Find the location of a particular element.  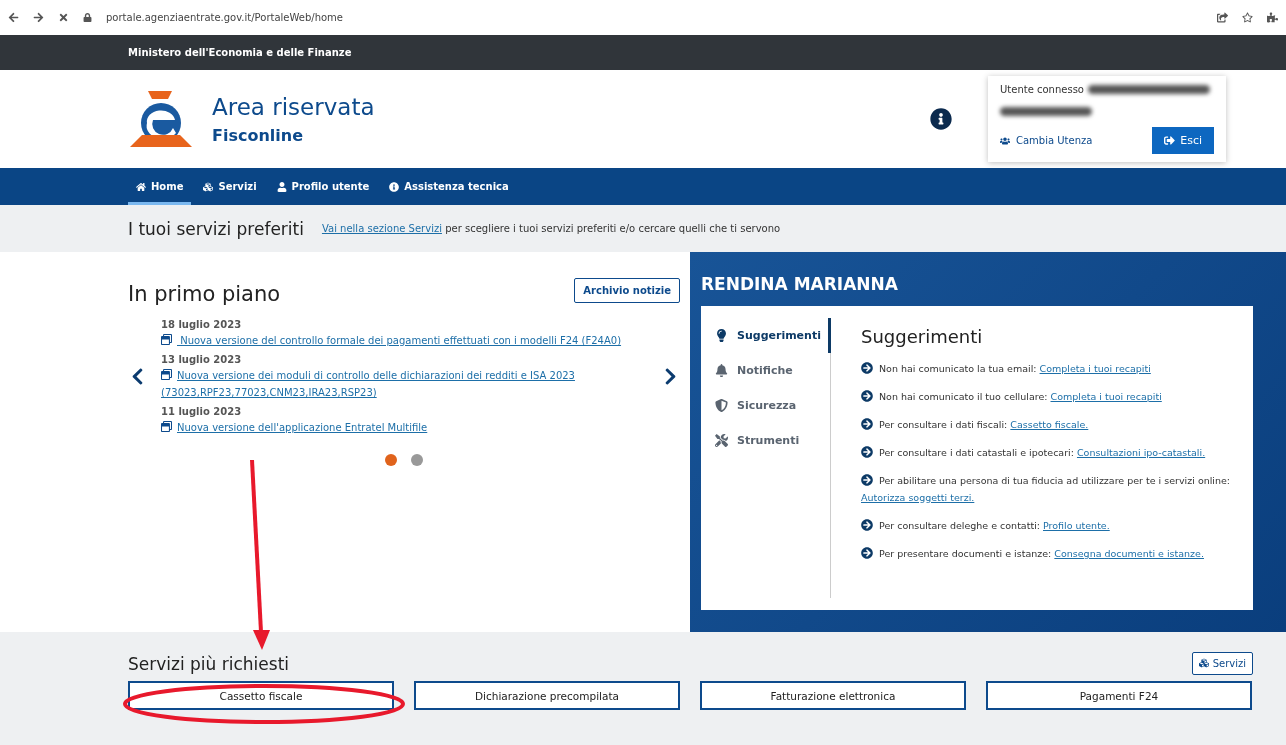

share-icon is located at coordinates (1222, 17).